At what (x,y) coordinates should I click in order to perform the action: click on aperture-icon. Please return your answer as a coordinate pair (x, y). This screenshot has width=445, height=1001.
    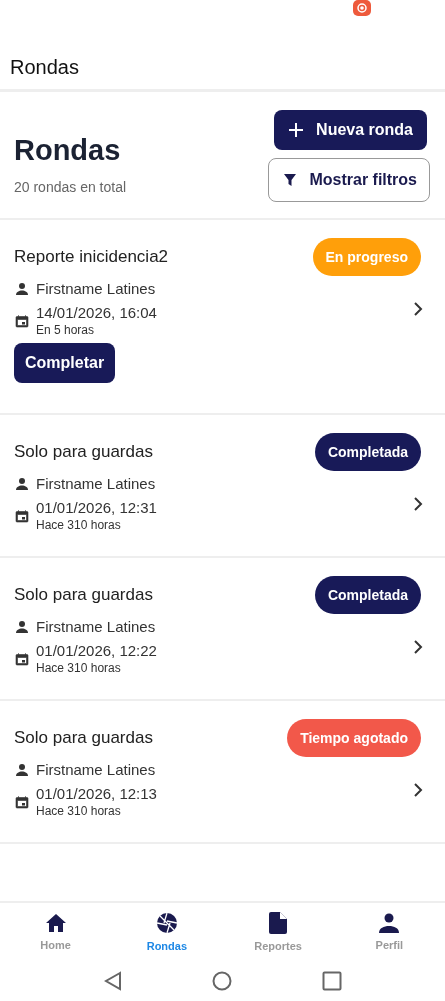
    Looking at the image, I should click on (166, 922).